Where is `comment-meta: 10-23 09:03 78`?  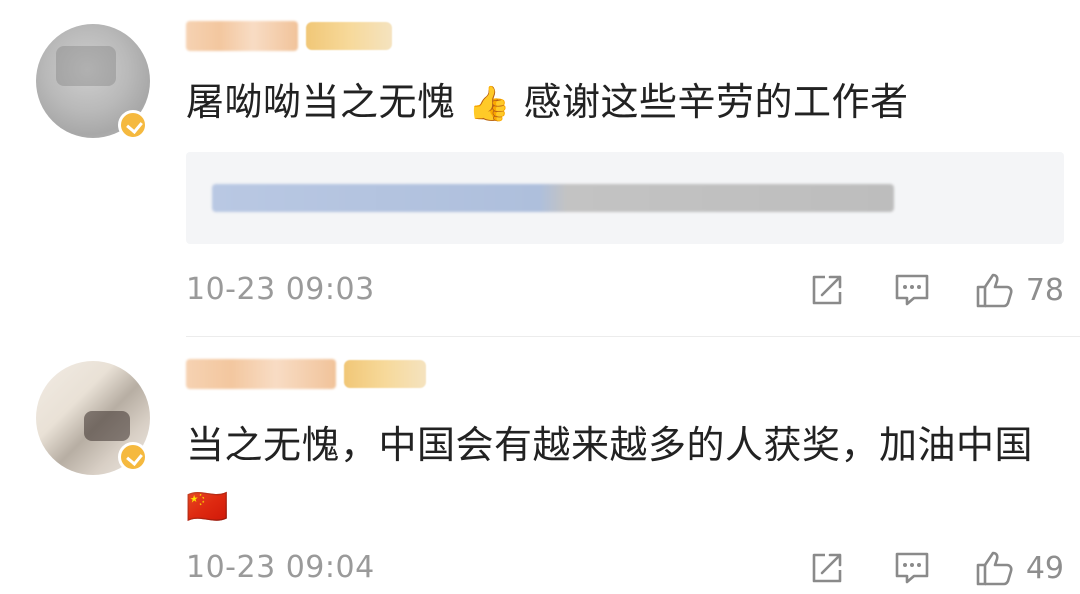
comment-meta: 10-23 09:03 78 is located at coordinates (625, 290).